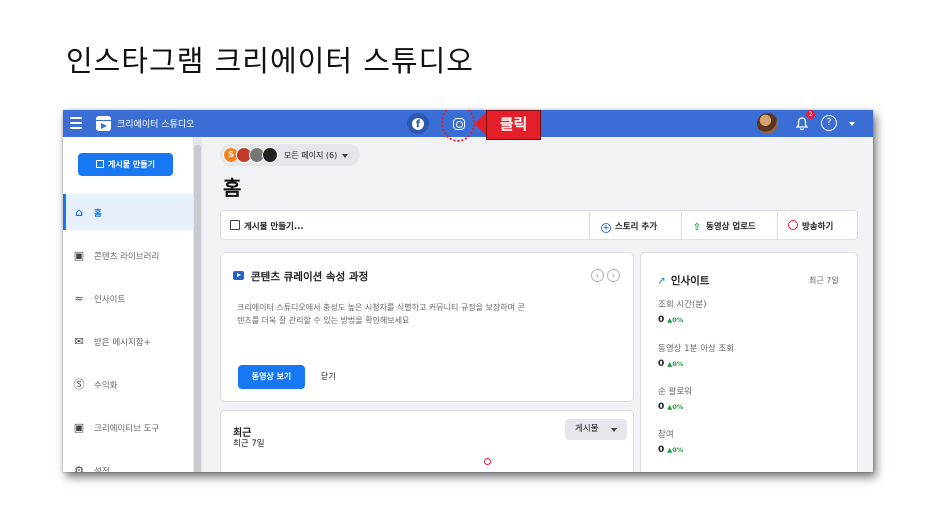 This screenshot has width=936, height=527. What do you see at coordinates (793, 225) in the screenshot?
I see `live-icon` at bounding box center [793, 225].